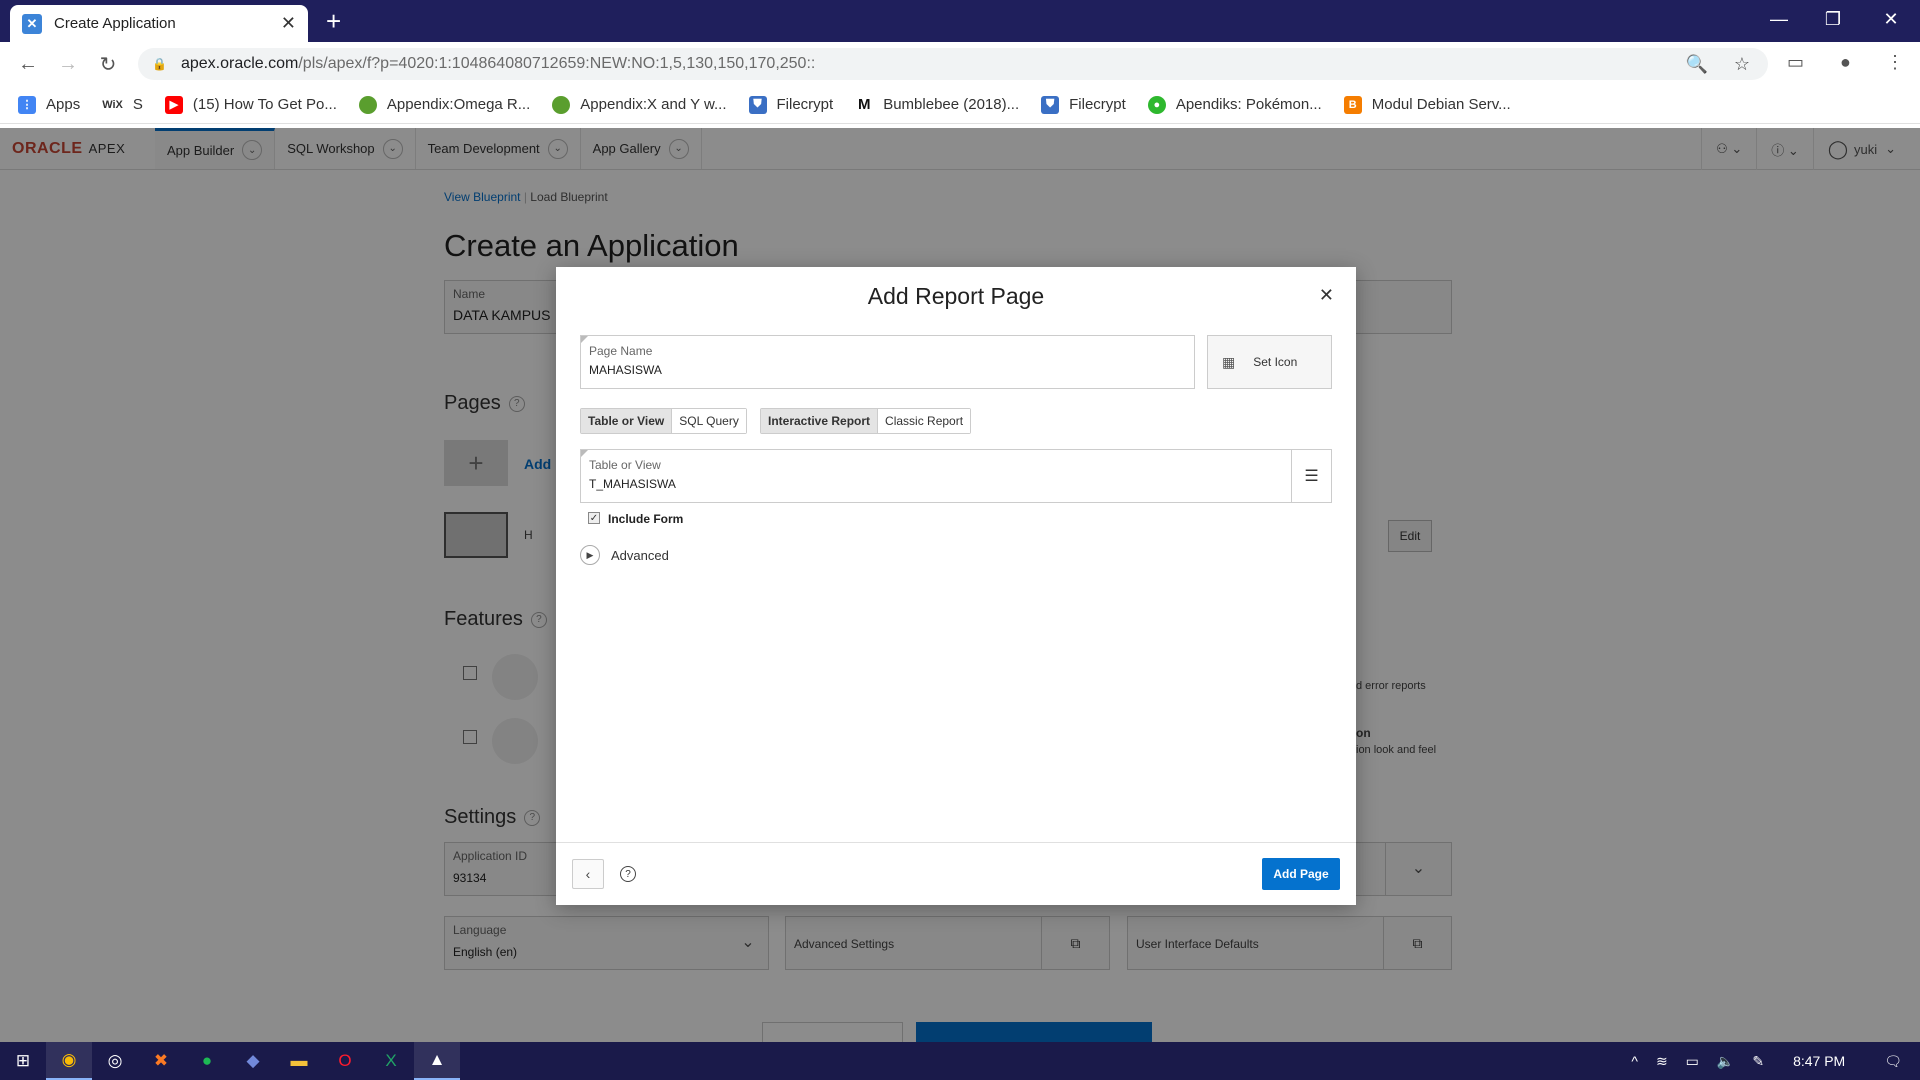  Describe the element at coordinates (345, 1061) in the screenshot. I see `opera-icon: O` at that location.